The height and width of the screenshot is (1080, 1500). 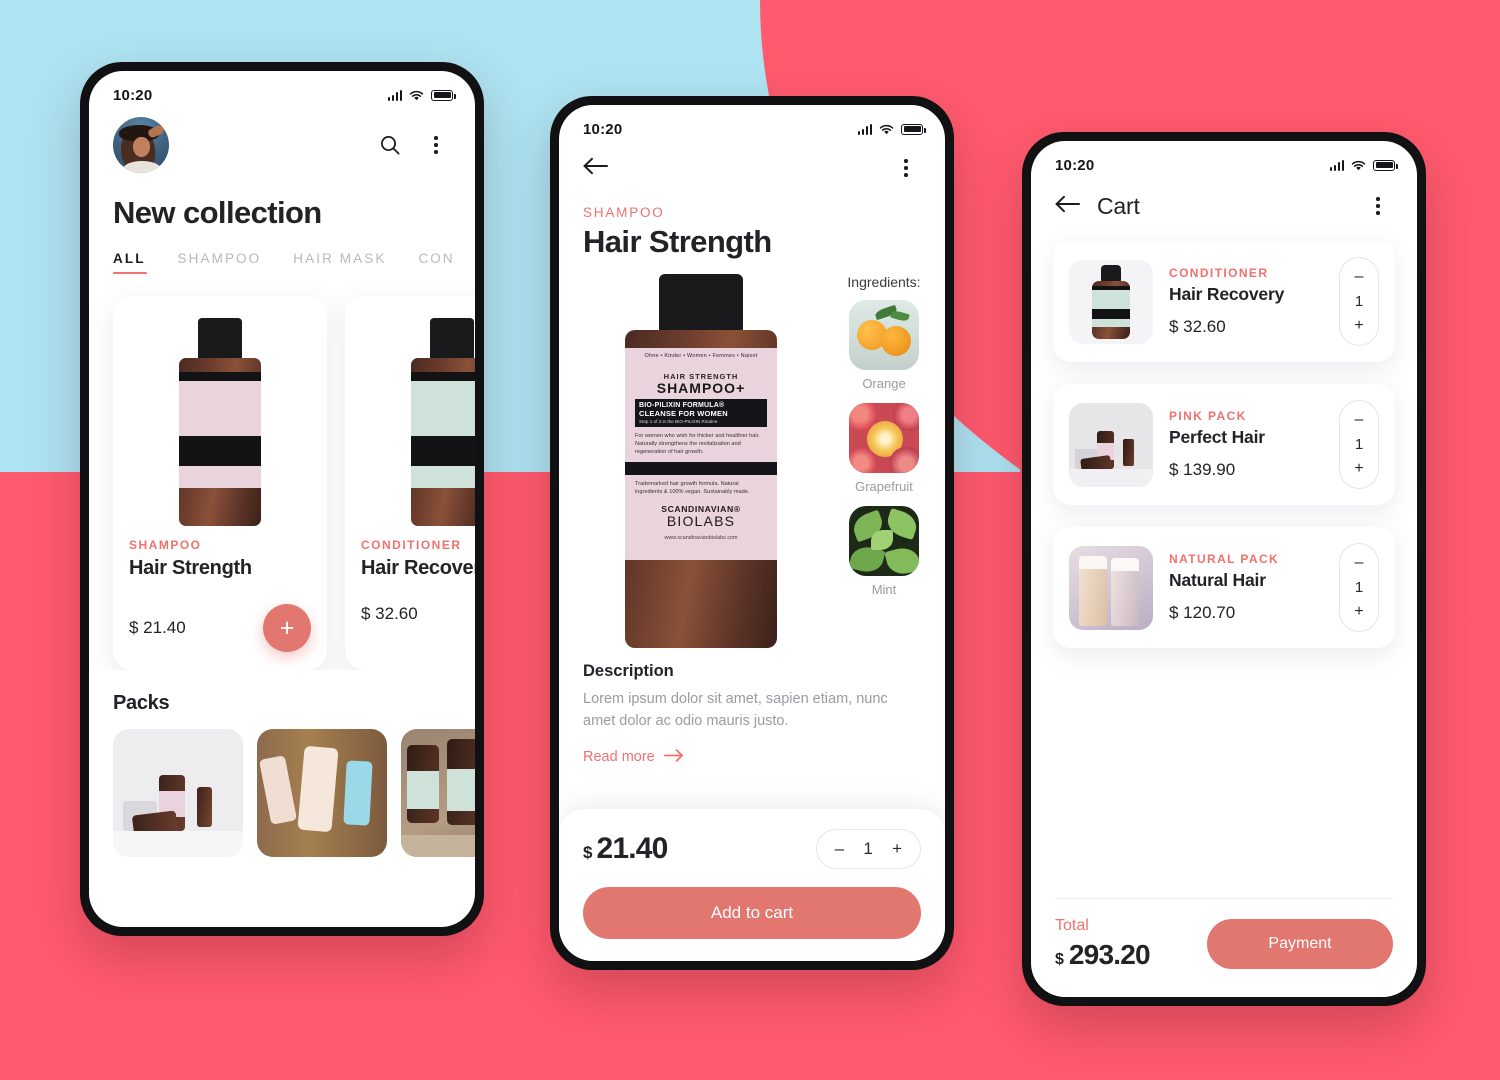 What do you see at coordinates (628, 671) in the screenshot?
I see `description-title: Description` at bounding box center [628, 671].